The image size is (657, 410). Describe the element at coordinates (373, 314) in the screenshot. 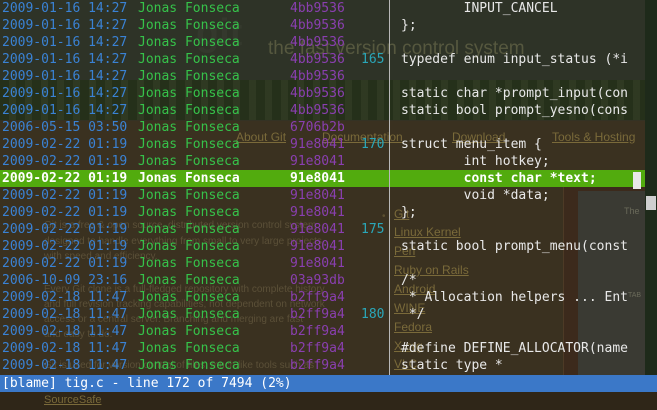

I see `blame-line-number: 180` at that location.